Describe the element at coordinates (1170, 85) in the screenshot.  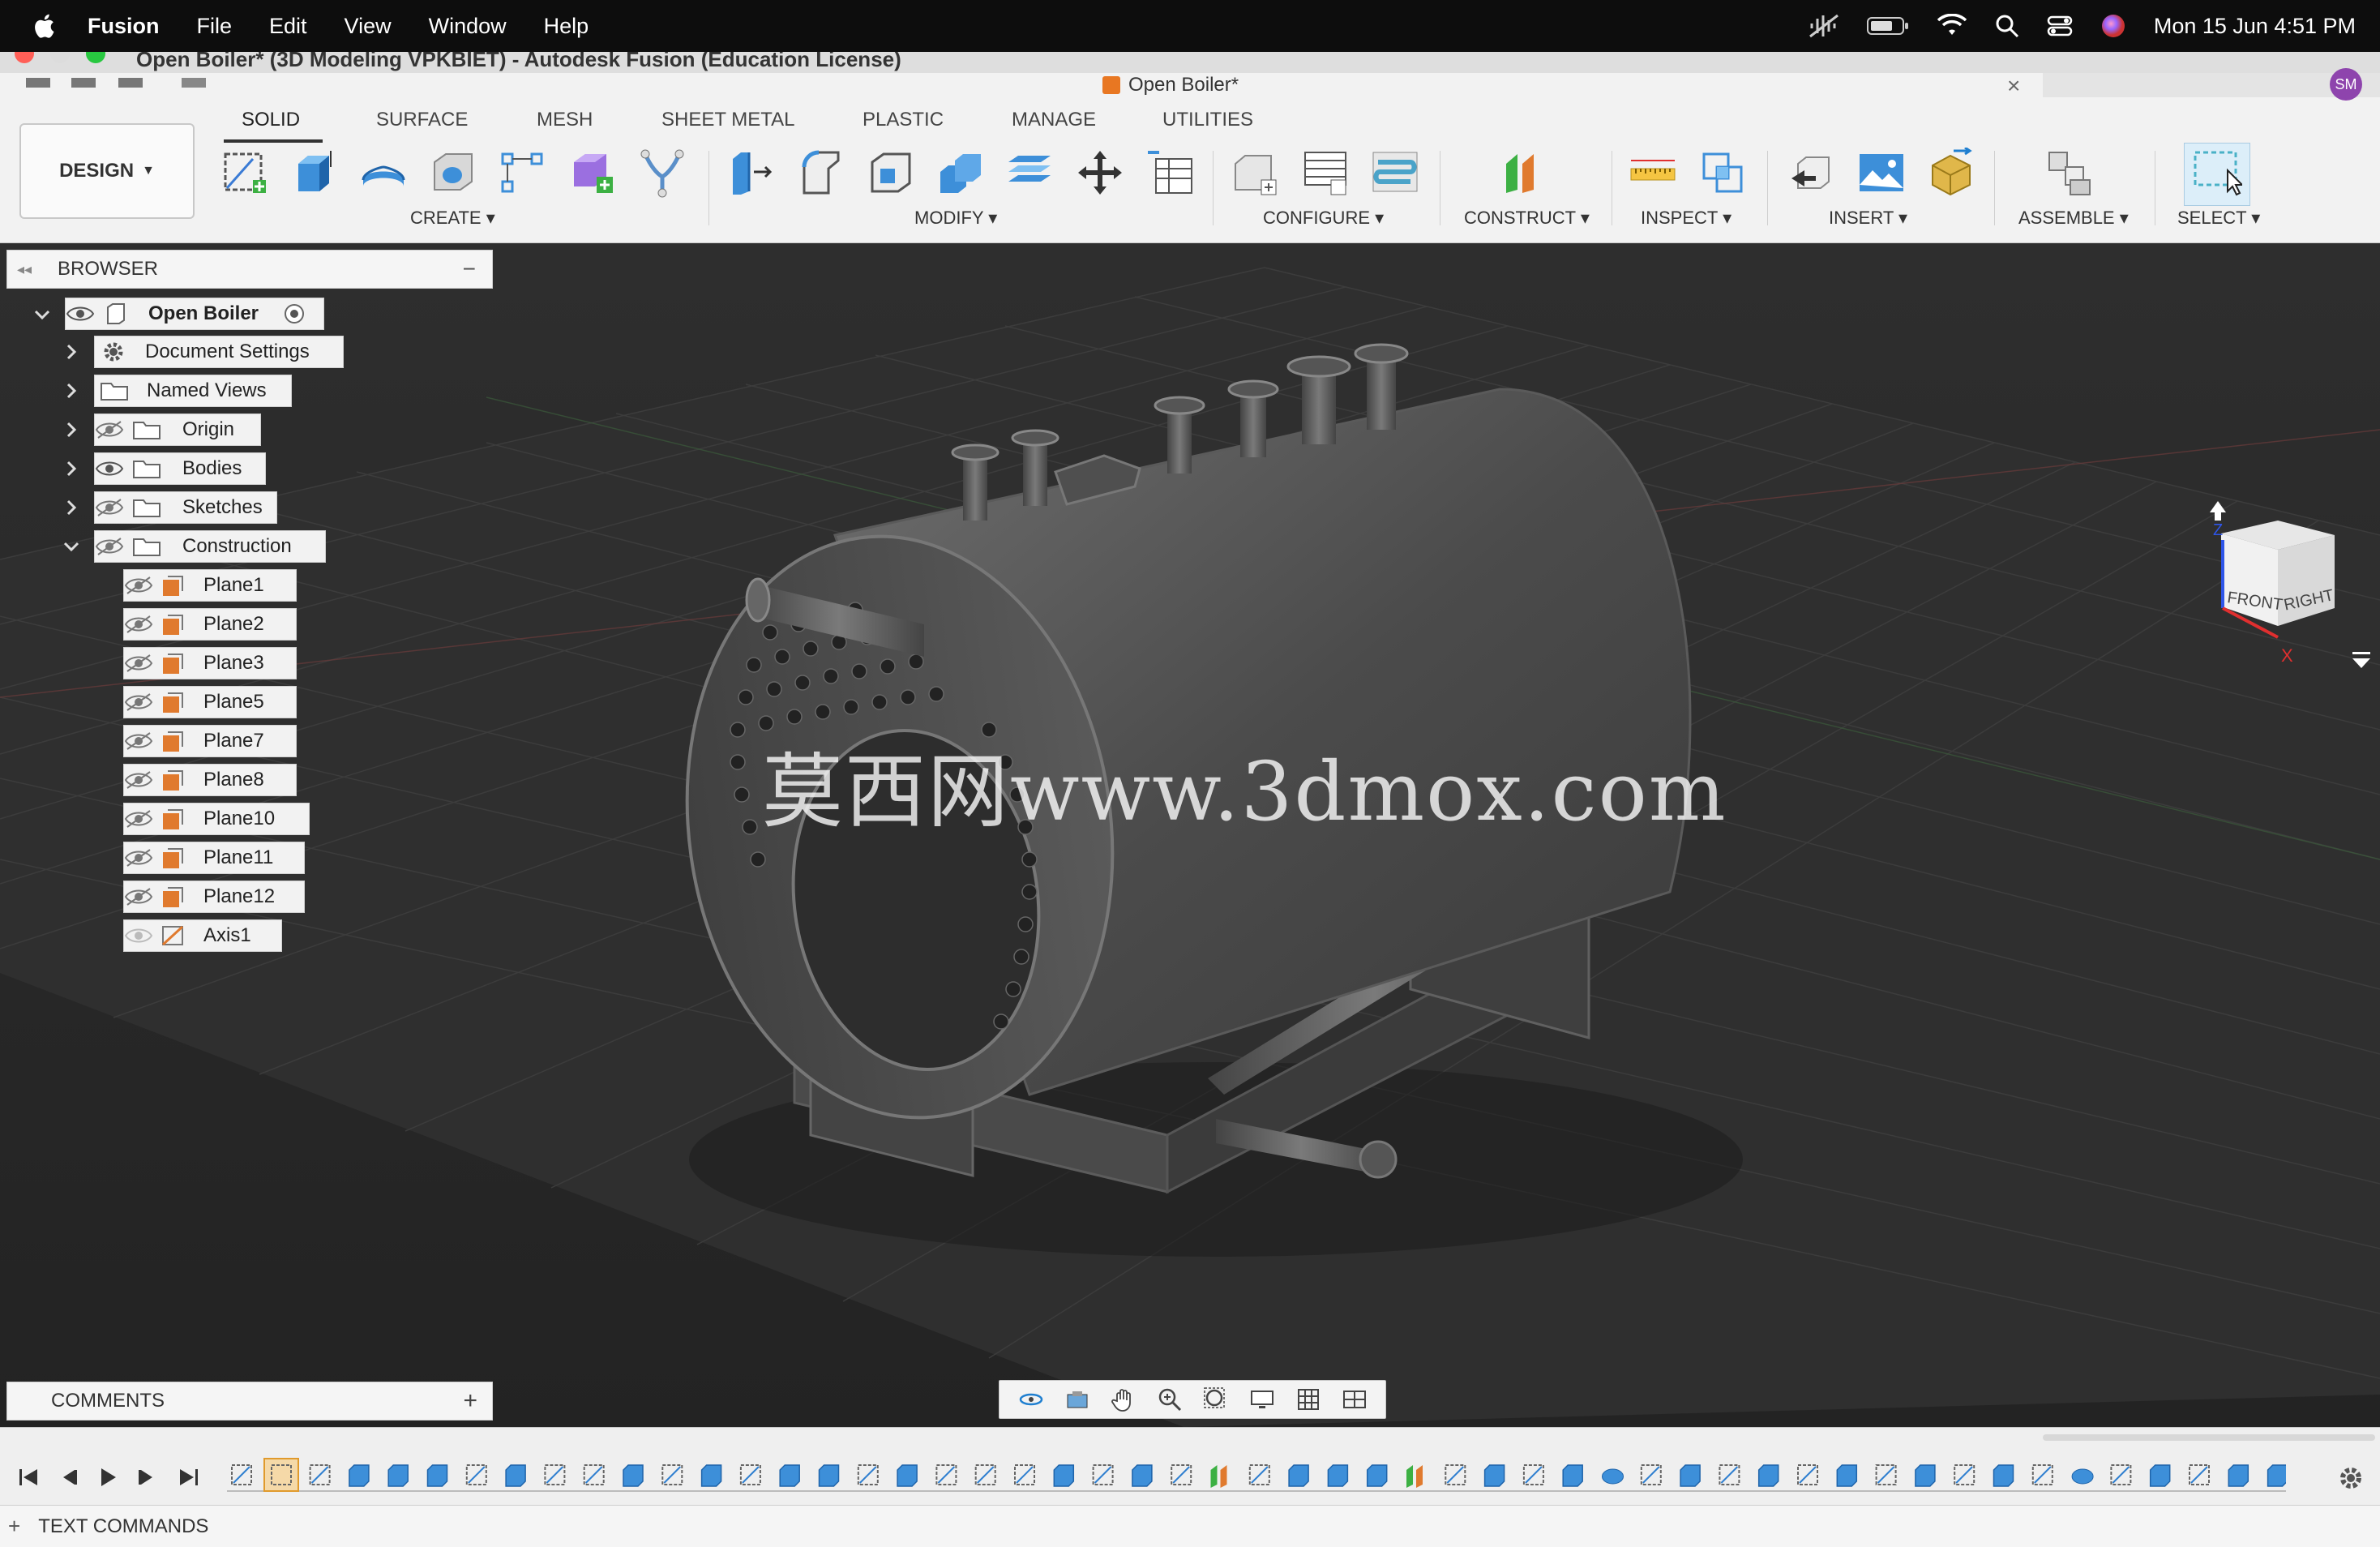
I see `document-tab: Open Boiler*` at that location.